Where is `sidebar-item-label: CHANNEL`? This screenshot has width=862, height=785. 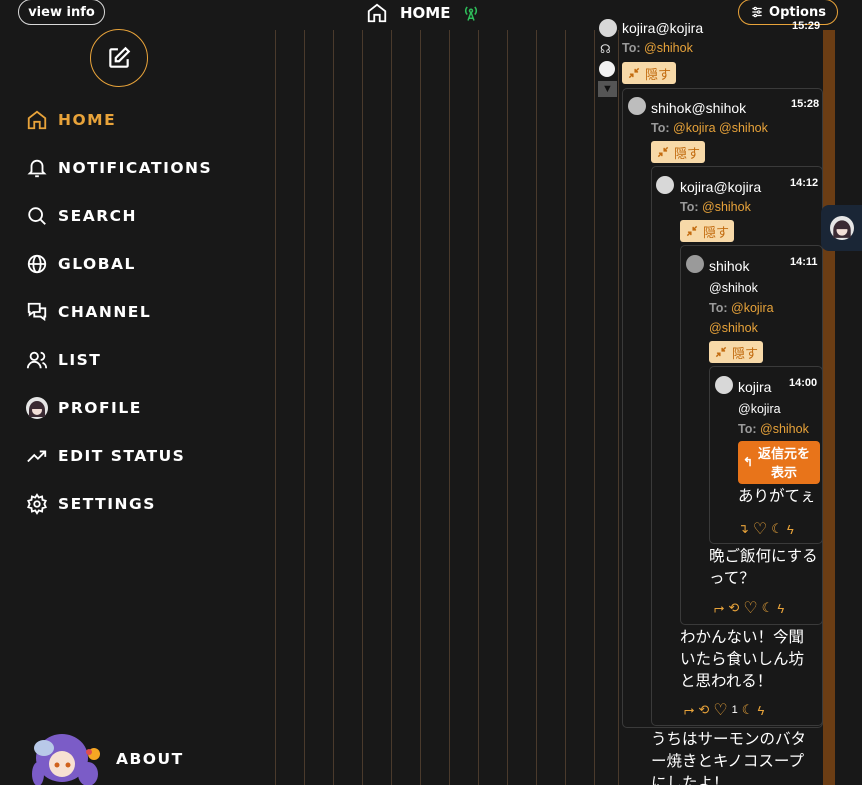
sidebar-item-label: CHANNEL is located at coordinates (105, 312).